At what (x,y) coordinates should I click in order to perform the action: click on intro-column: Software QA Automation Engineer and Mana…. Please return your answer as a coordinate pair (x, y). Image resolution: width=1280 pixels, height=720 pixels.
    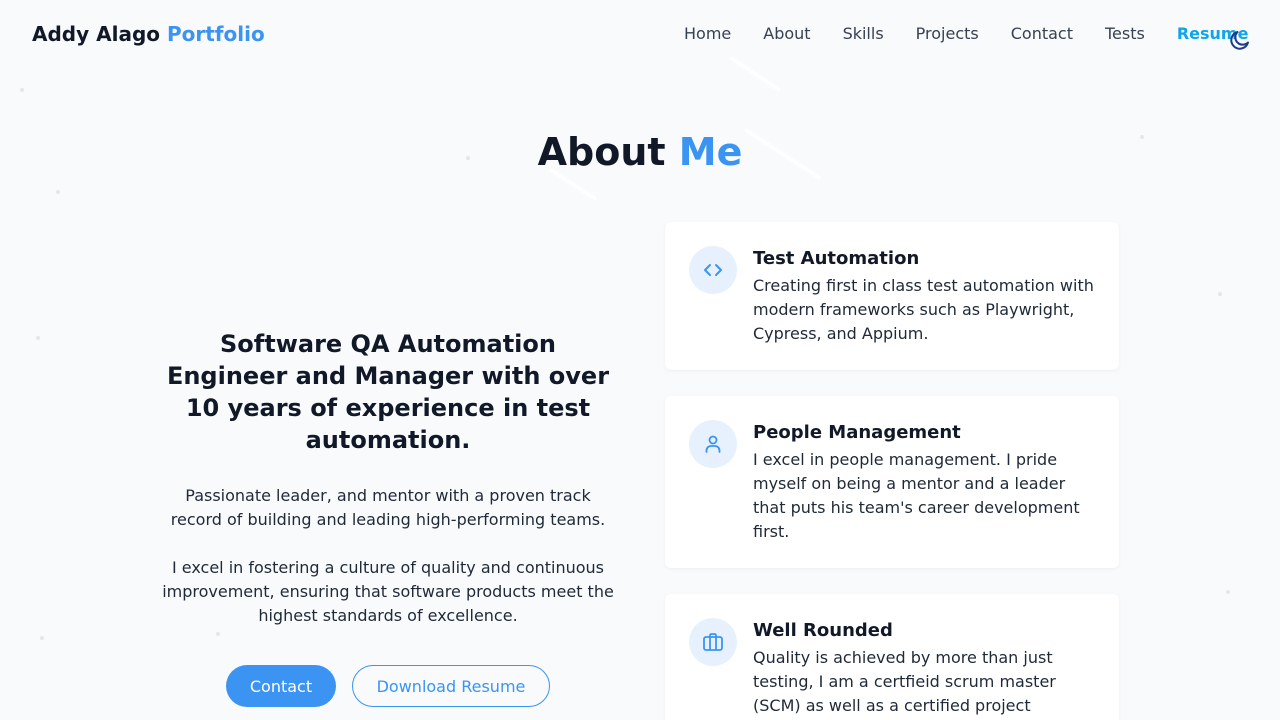
    Looking at the image, I should click on (388, 478).